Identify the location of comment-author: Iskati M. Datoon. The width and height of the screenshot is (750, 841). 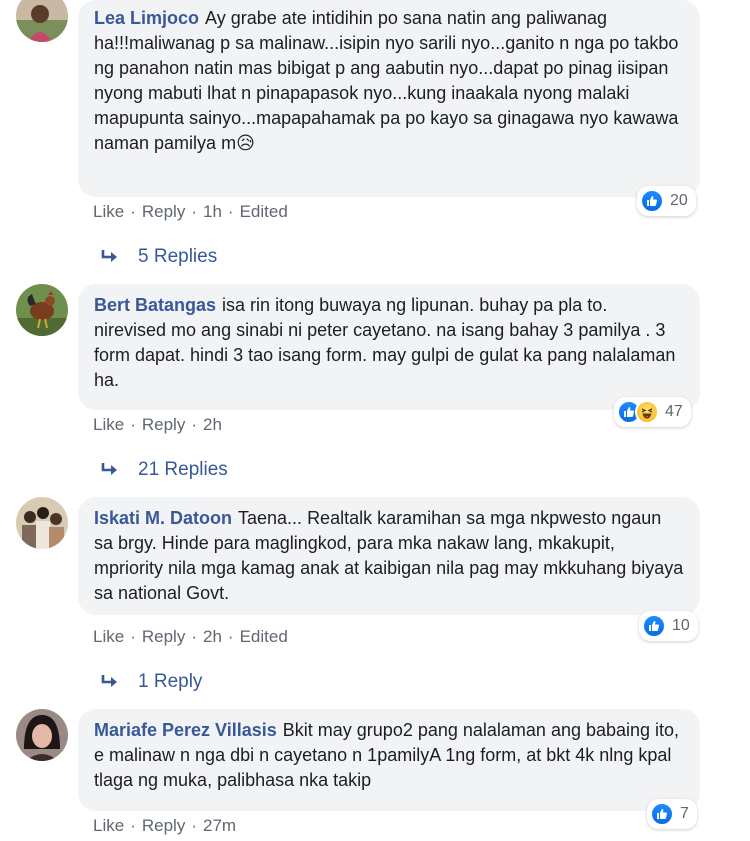
(163, 518).